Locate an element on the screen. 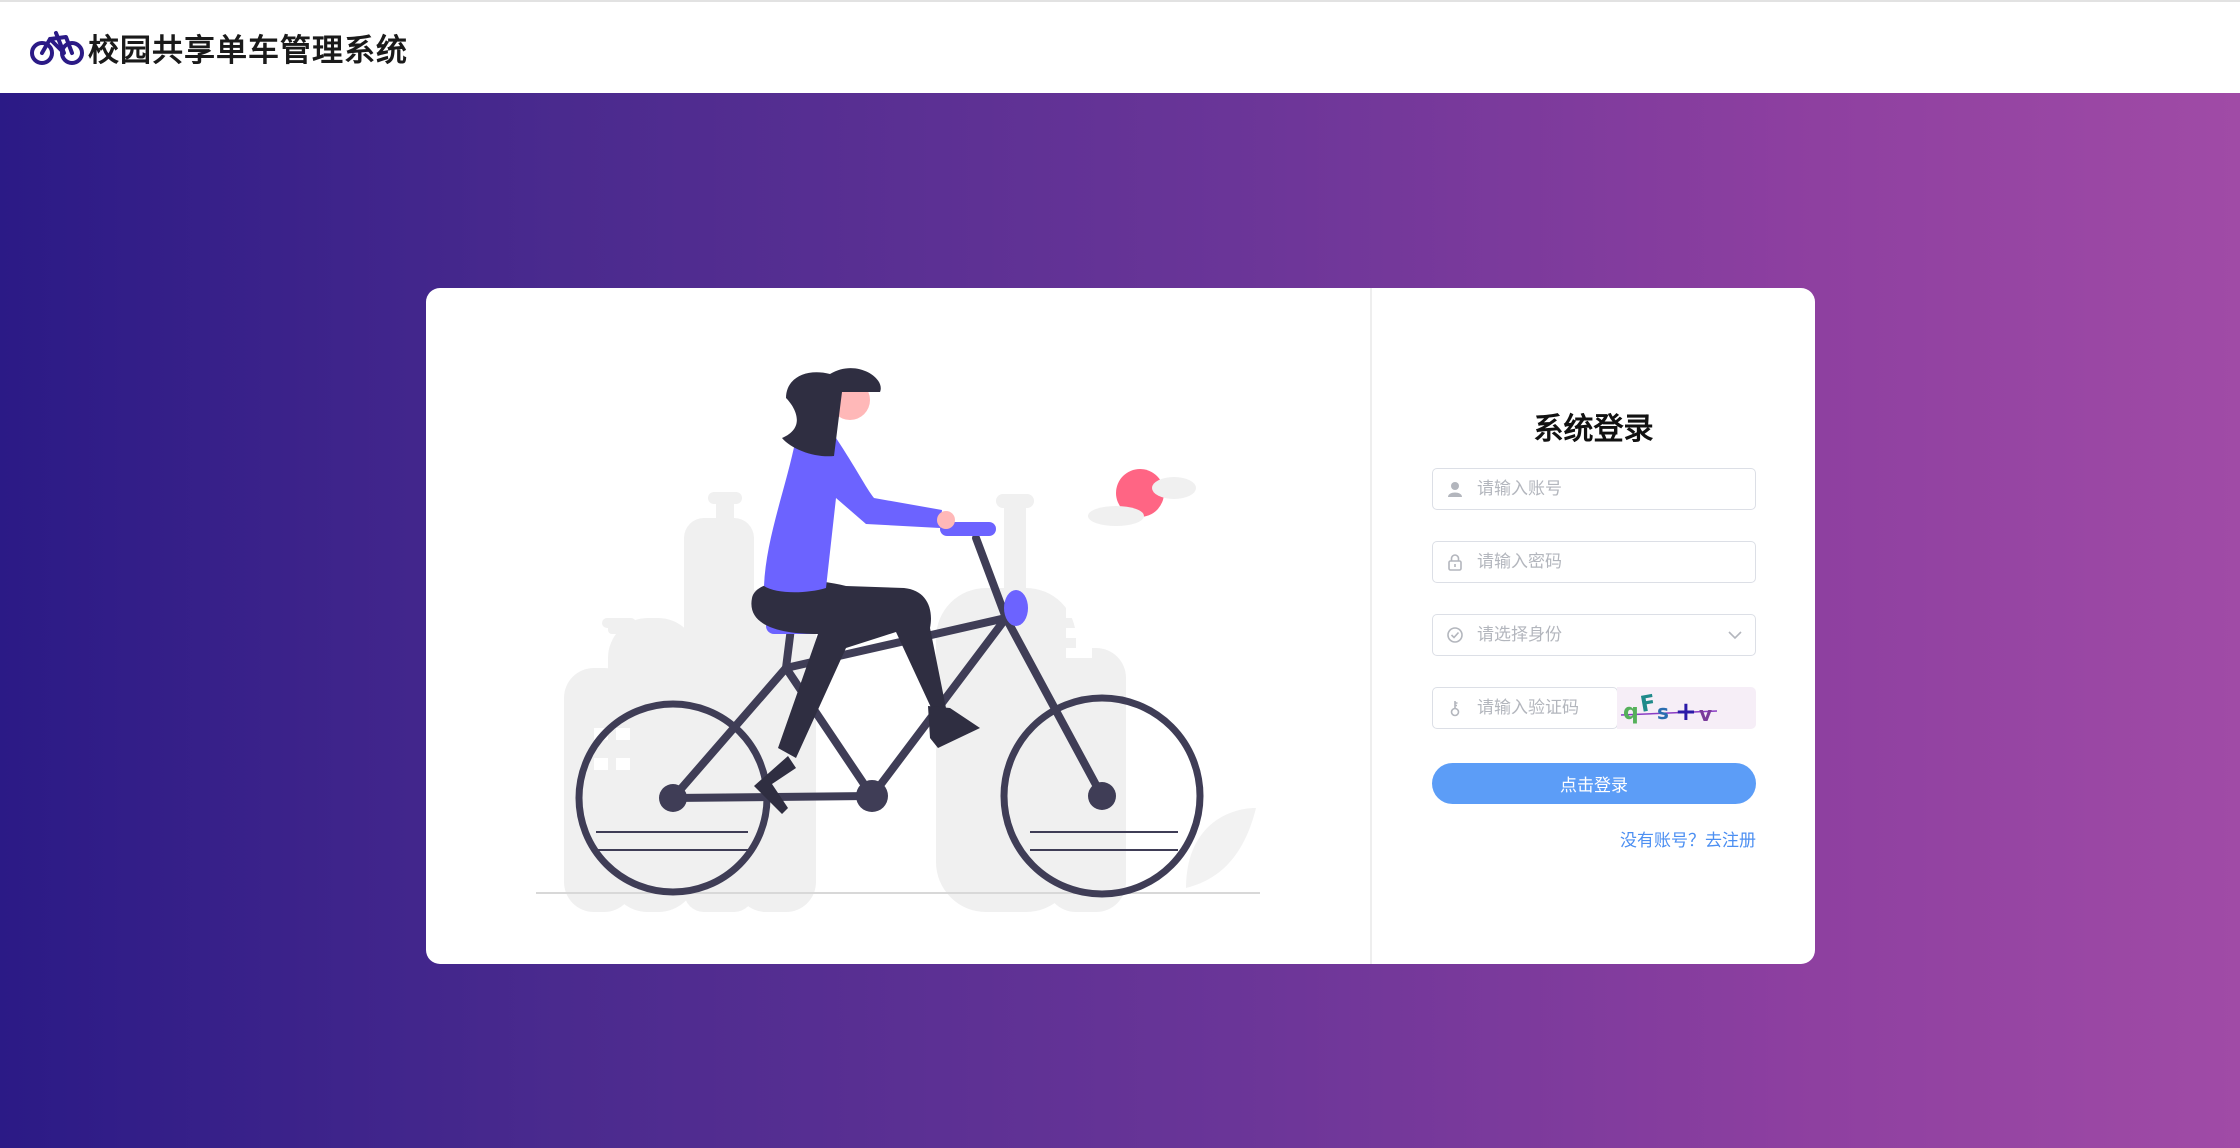 Image resolution: width=2240 pixels, height=1148 pixels. captcha-image: q F s + v is located at coordinates (1686, 708).